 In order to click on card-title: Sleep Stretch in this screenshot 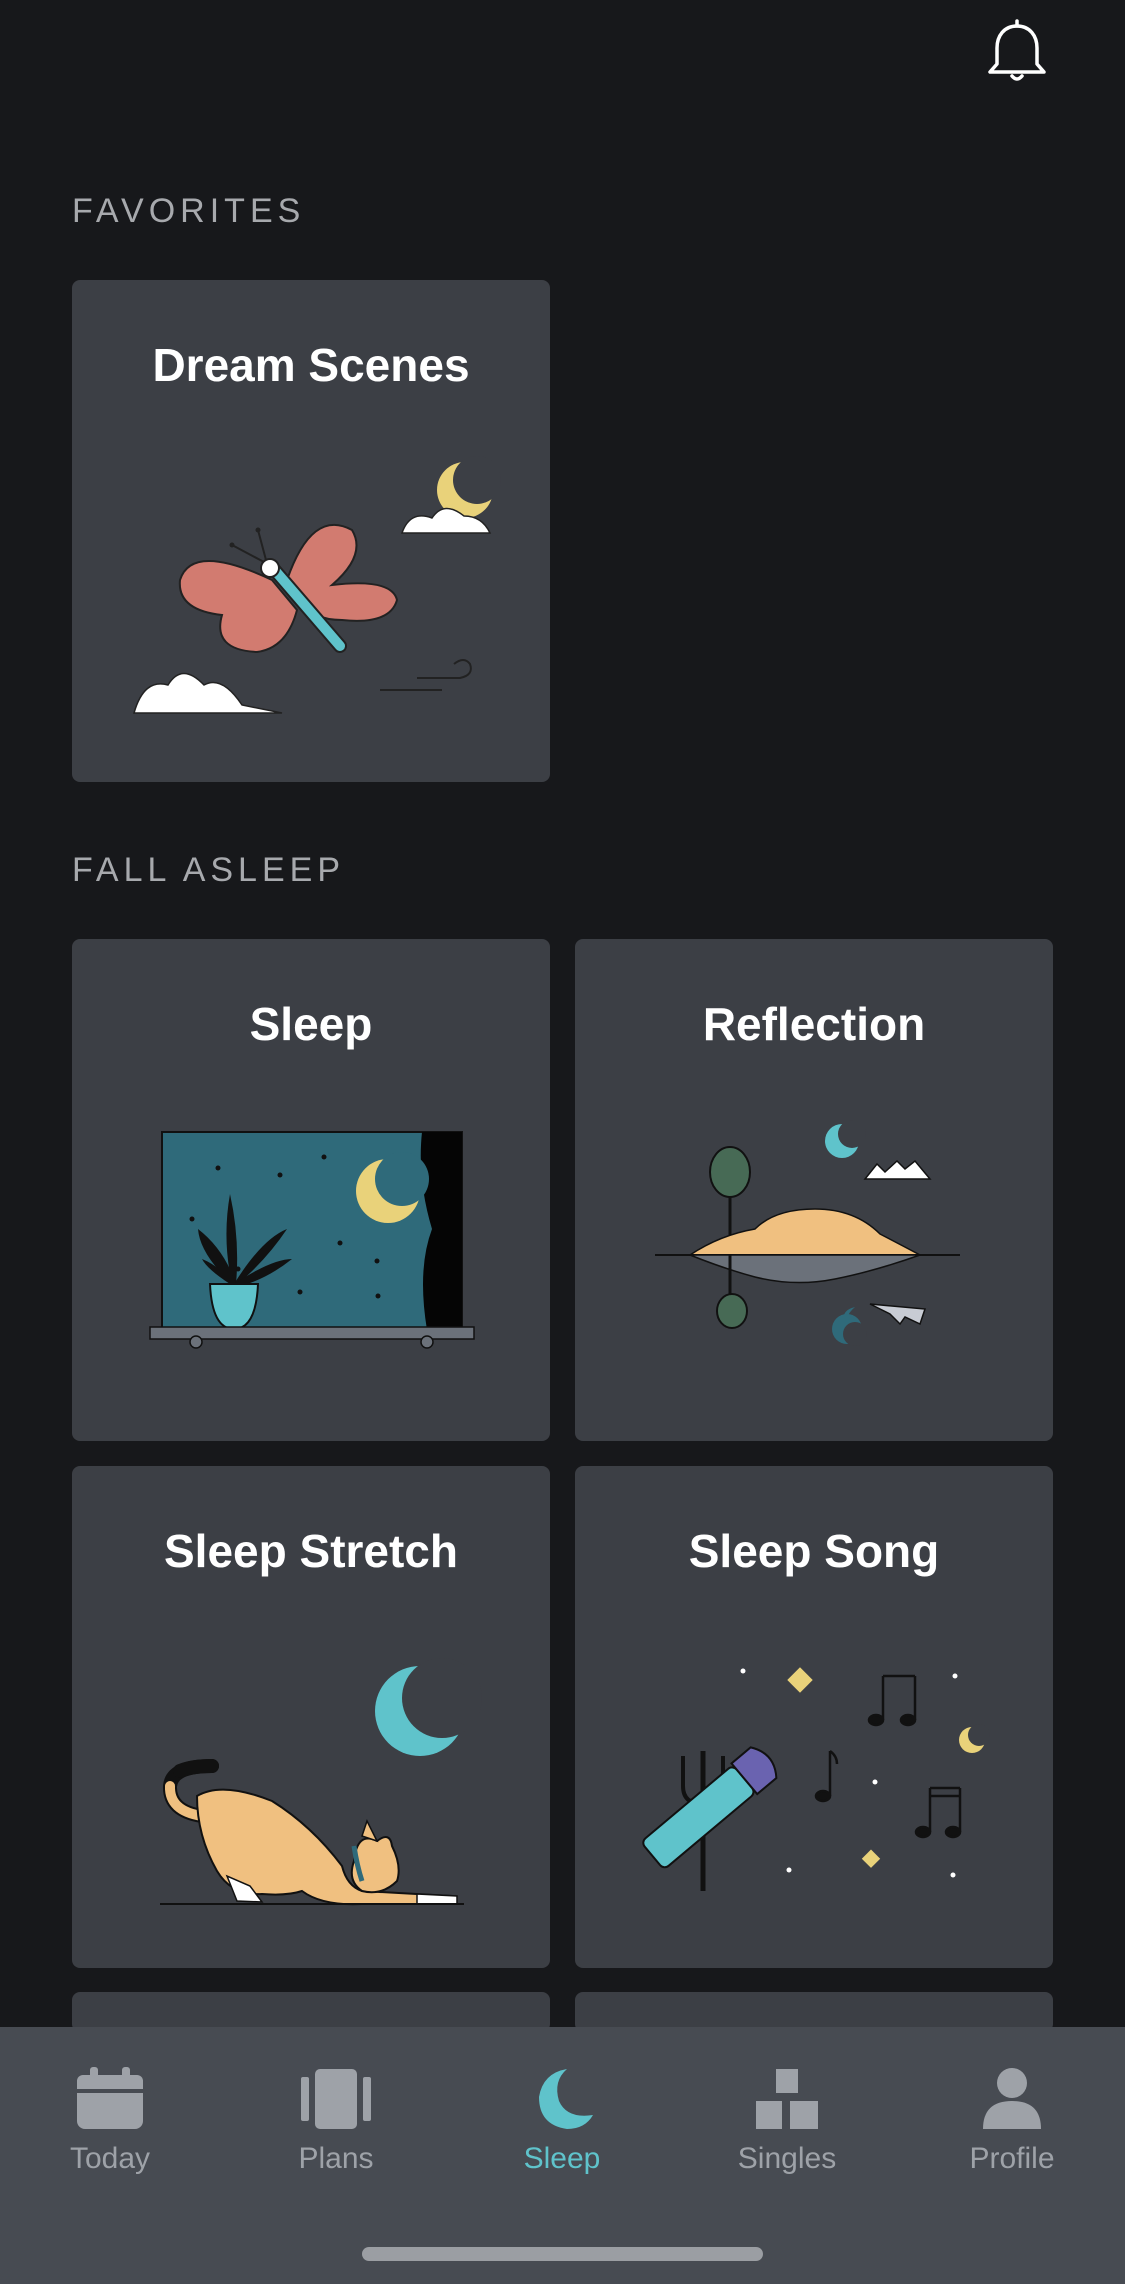, I will do `click(311, 1551)`.